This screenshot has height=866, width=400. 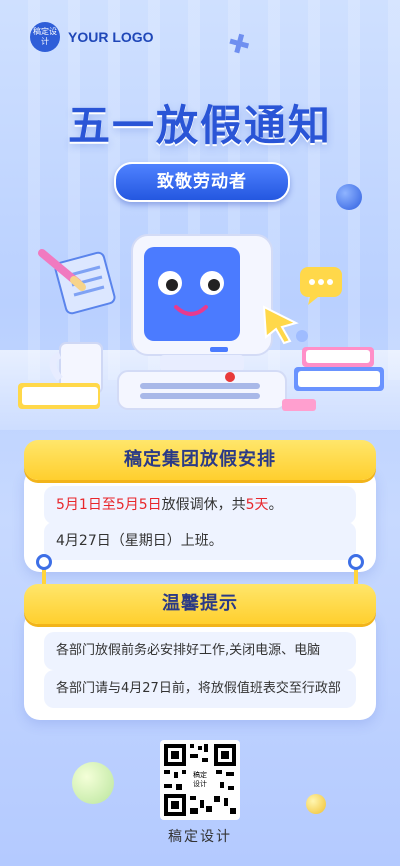 What do you see at coordinates (316, 804) in the screenshot?
I see `yellow-ball-decoration` at bounding box center [316, 804].